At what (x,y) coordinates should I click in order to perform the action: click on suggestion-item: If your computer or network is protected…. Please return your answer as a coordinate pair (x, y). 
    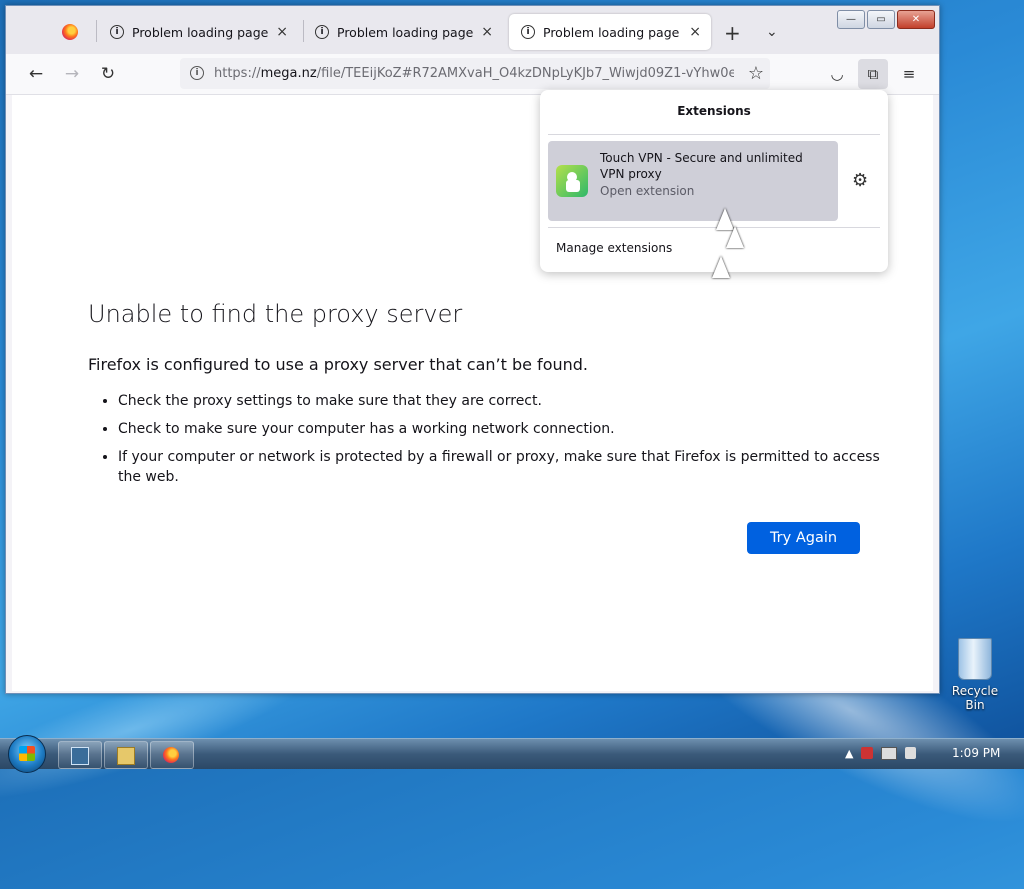
    Looking at the image, I should click on (508, 467).